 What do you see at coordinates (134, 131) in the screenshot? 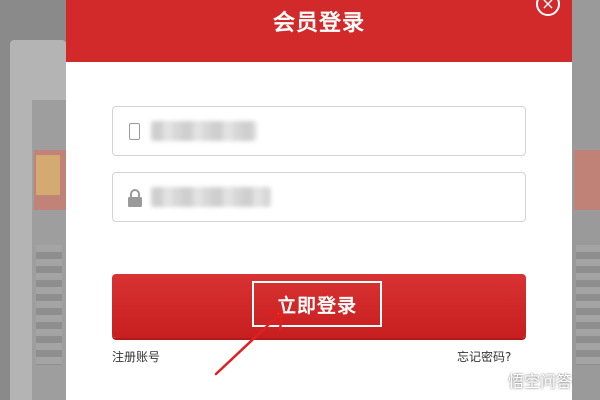
I see `phone-icon` at bounding box center [134, 131].